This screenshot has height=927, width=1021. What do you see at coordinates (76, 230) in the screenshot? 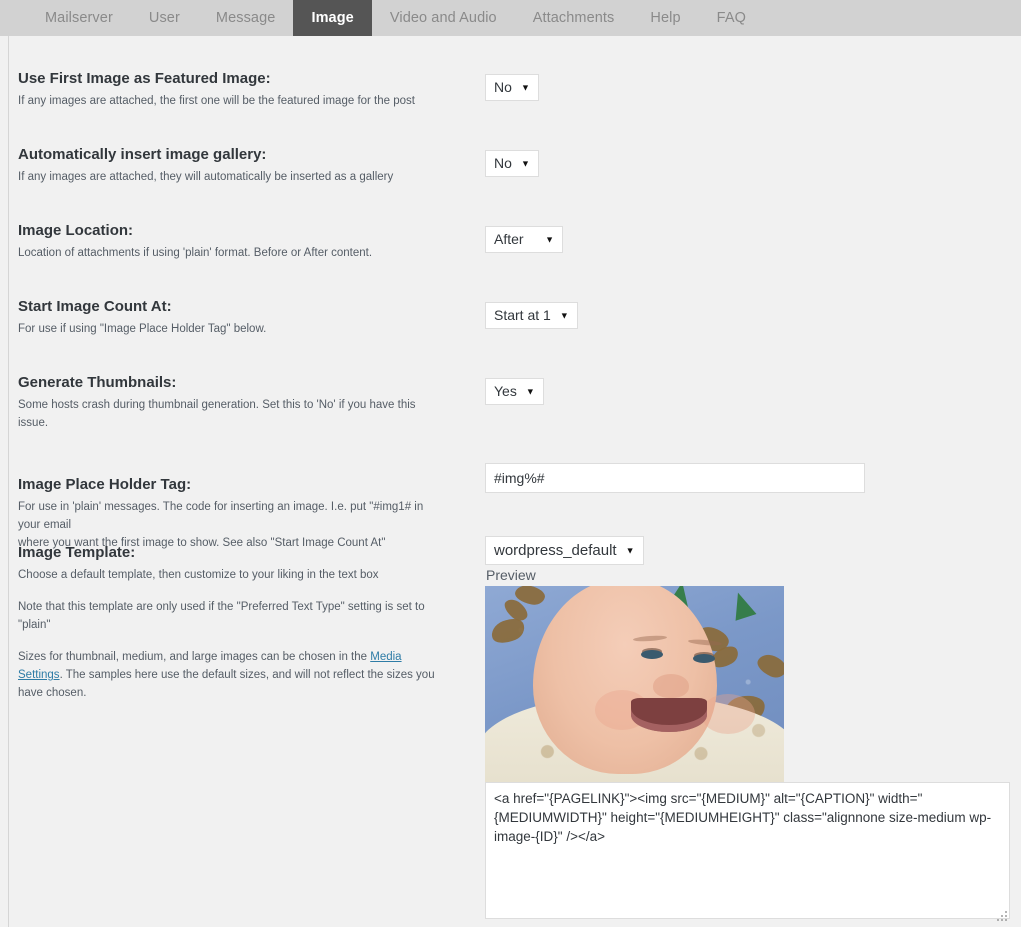
I see `setting-label: Image Location:` at bounding box center [76, 230].